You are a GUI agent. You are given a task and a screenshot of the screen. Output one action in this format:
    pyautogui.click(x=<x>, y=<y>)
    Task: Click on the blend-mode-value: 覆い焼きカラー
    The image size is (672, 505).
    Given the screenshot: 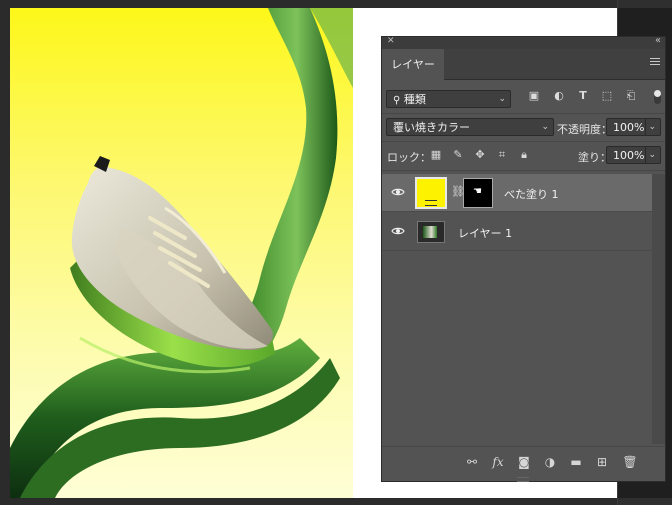 What is the action you would take?
    pyautogui.click(x=431, y=127)
    